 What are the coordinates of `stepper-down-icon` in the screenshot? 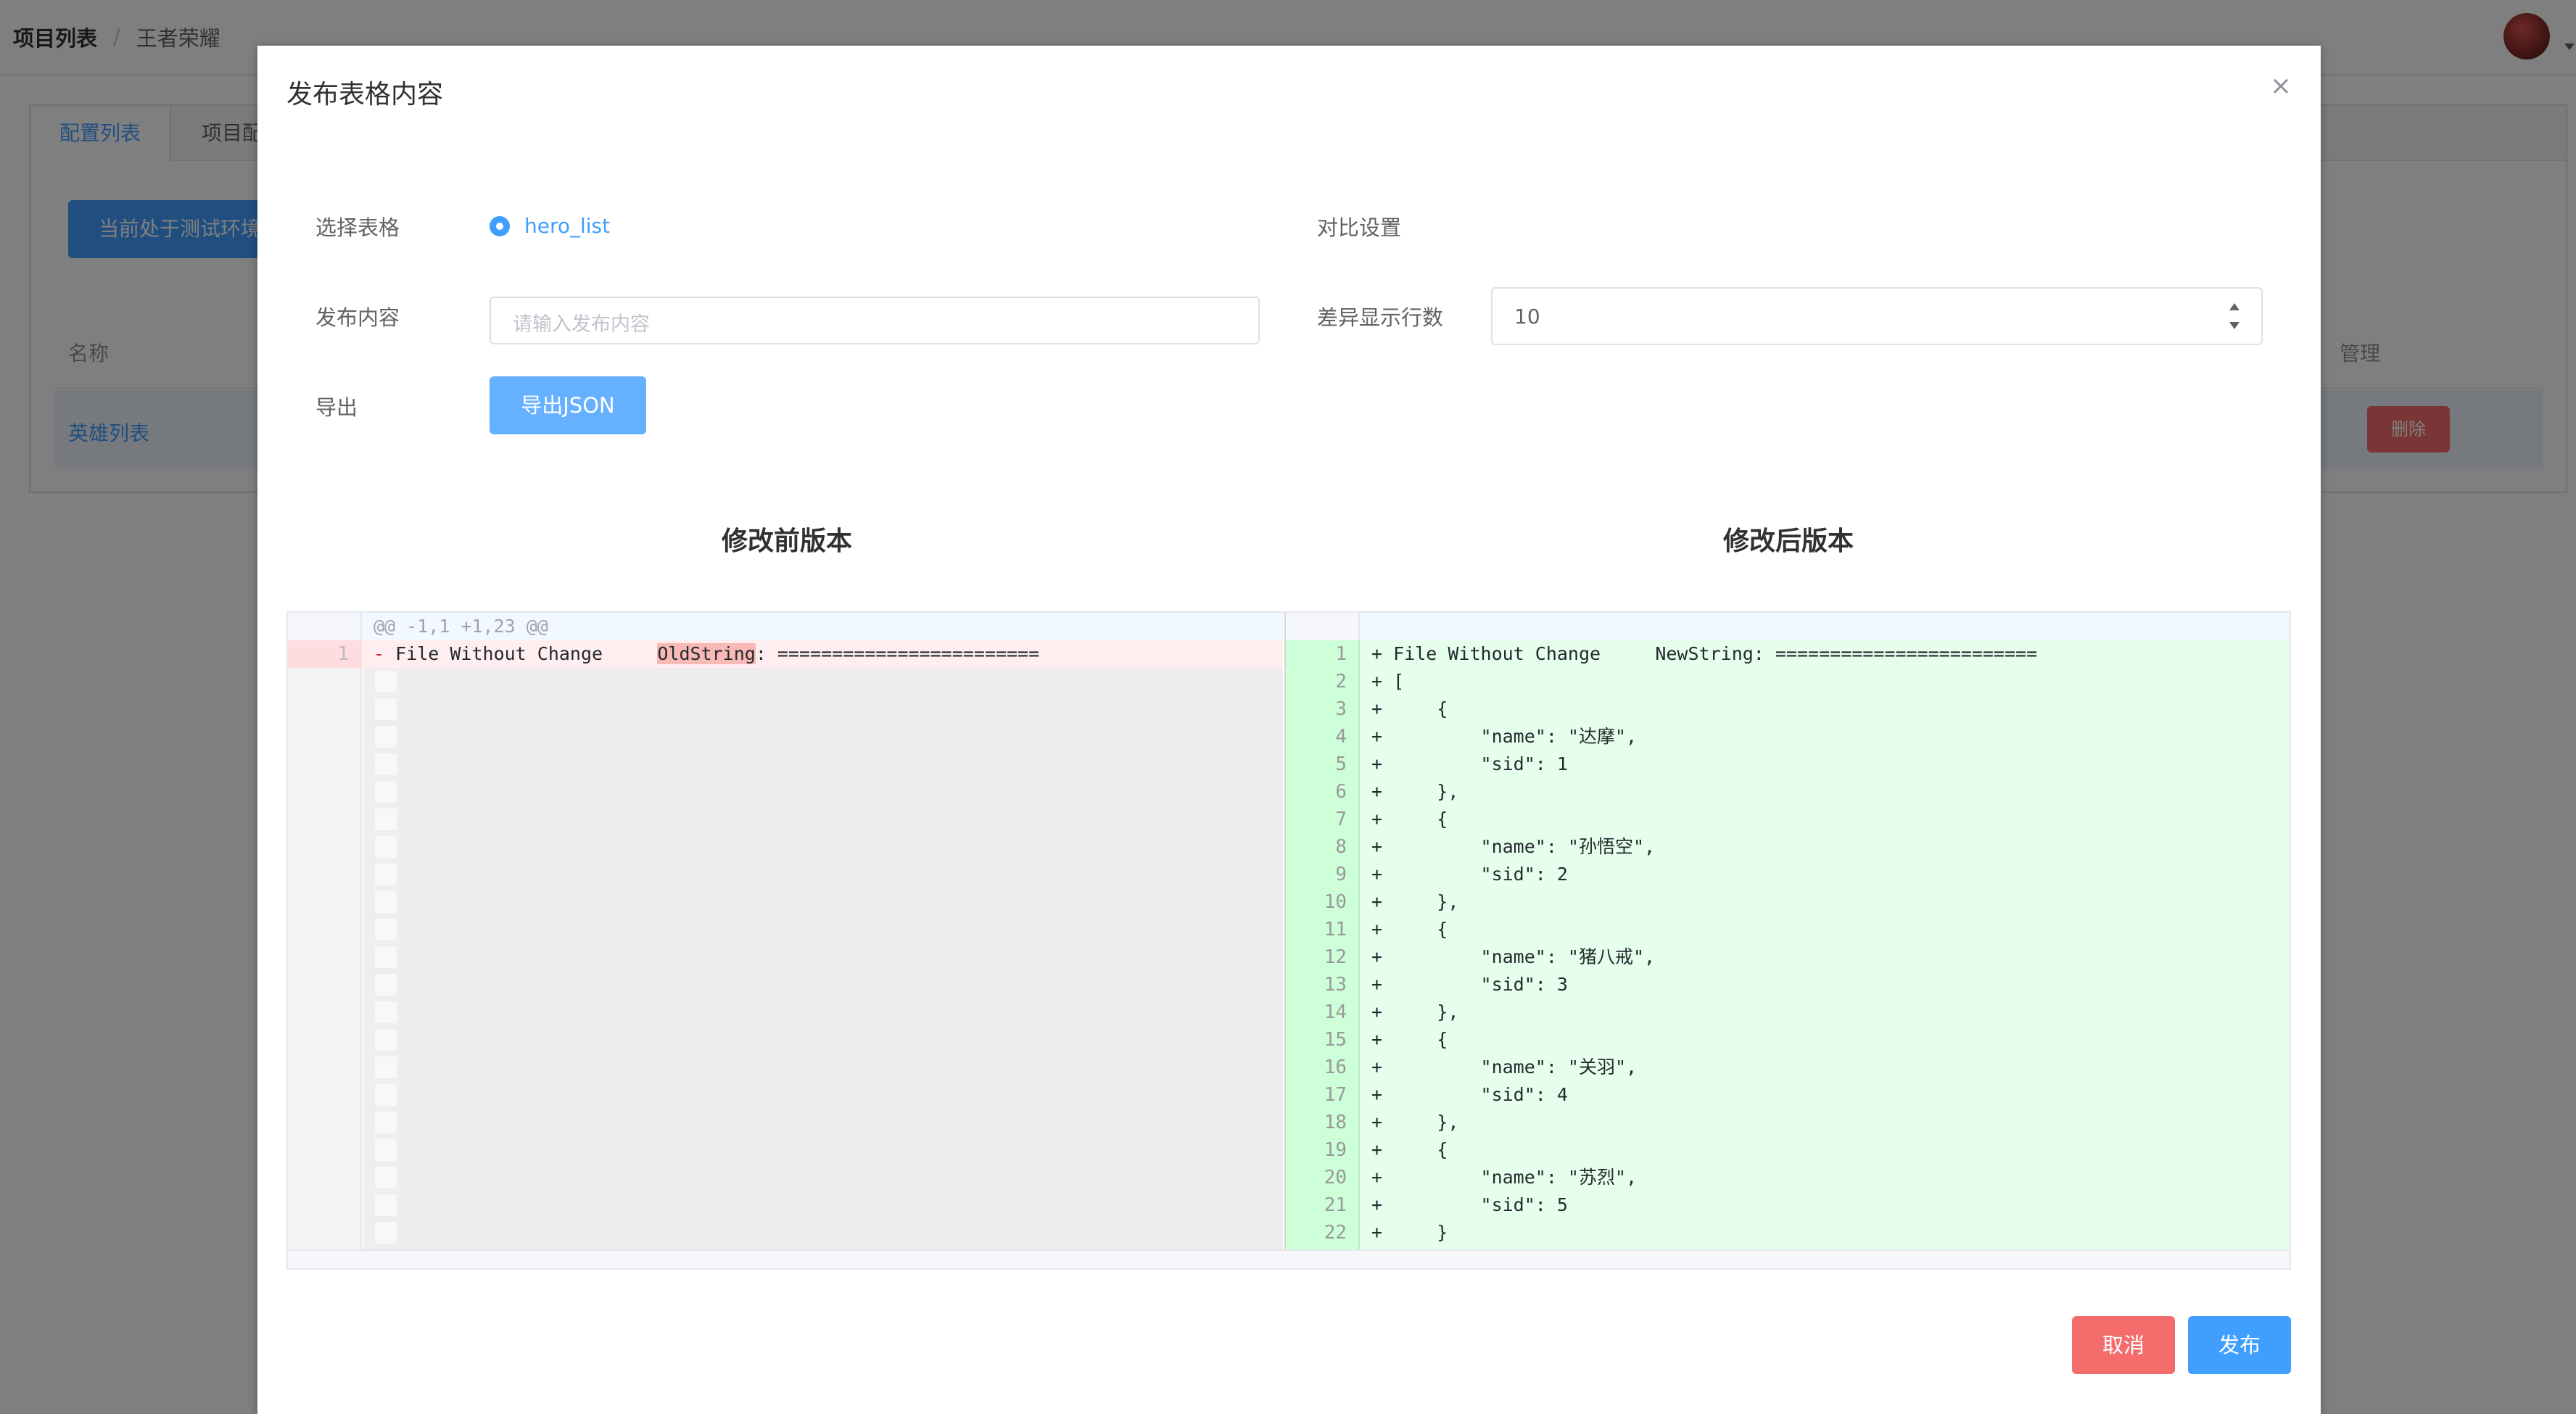 It's located at (2234, 325).